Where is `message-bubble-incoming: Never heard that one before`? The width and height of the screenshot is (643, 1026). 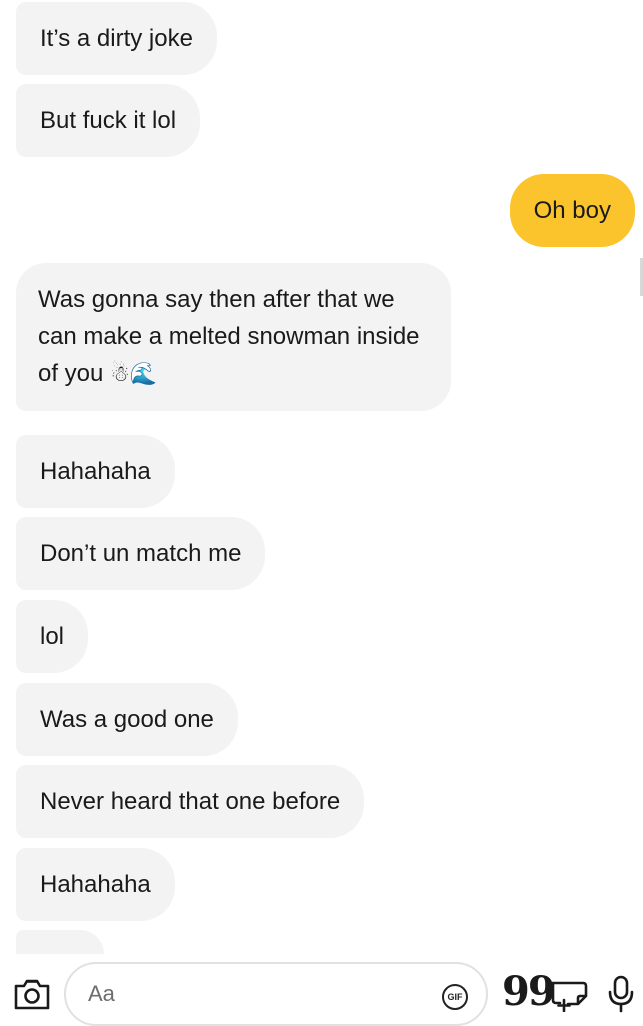
message-bubble-incoming: Never heard that one before is located at coordinates (190, 801).